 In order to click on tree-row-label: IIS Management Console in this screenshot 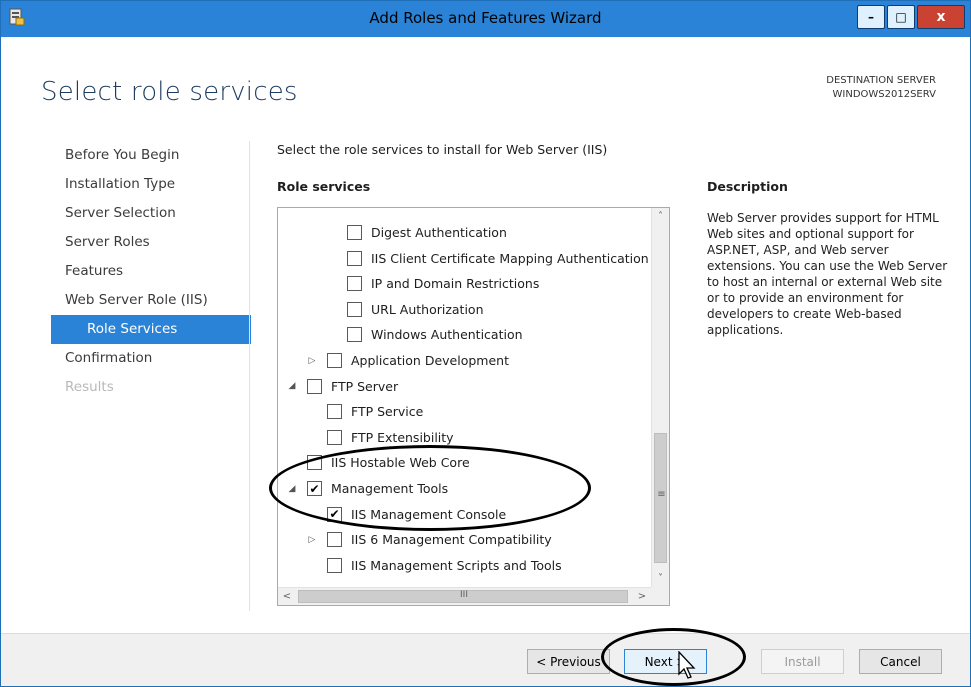, I will do `click(429, 514)`.